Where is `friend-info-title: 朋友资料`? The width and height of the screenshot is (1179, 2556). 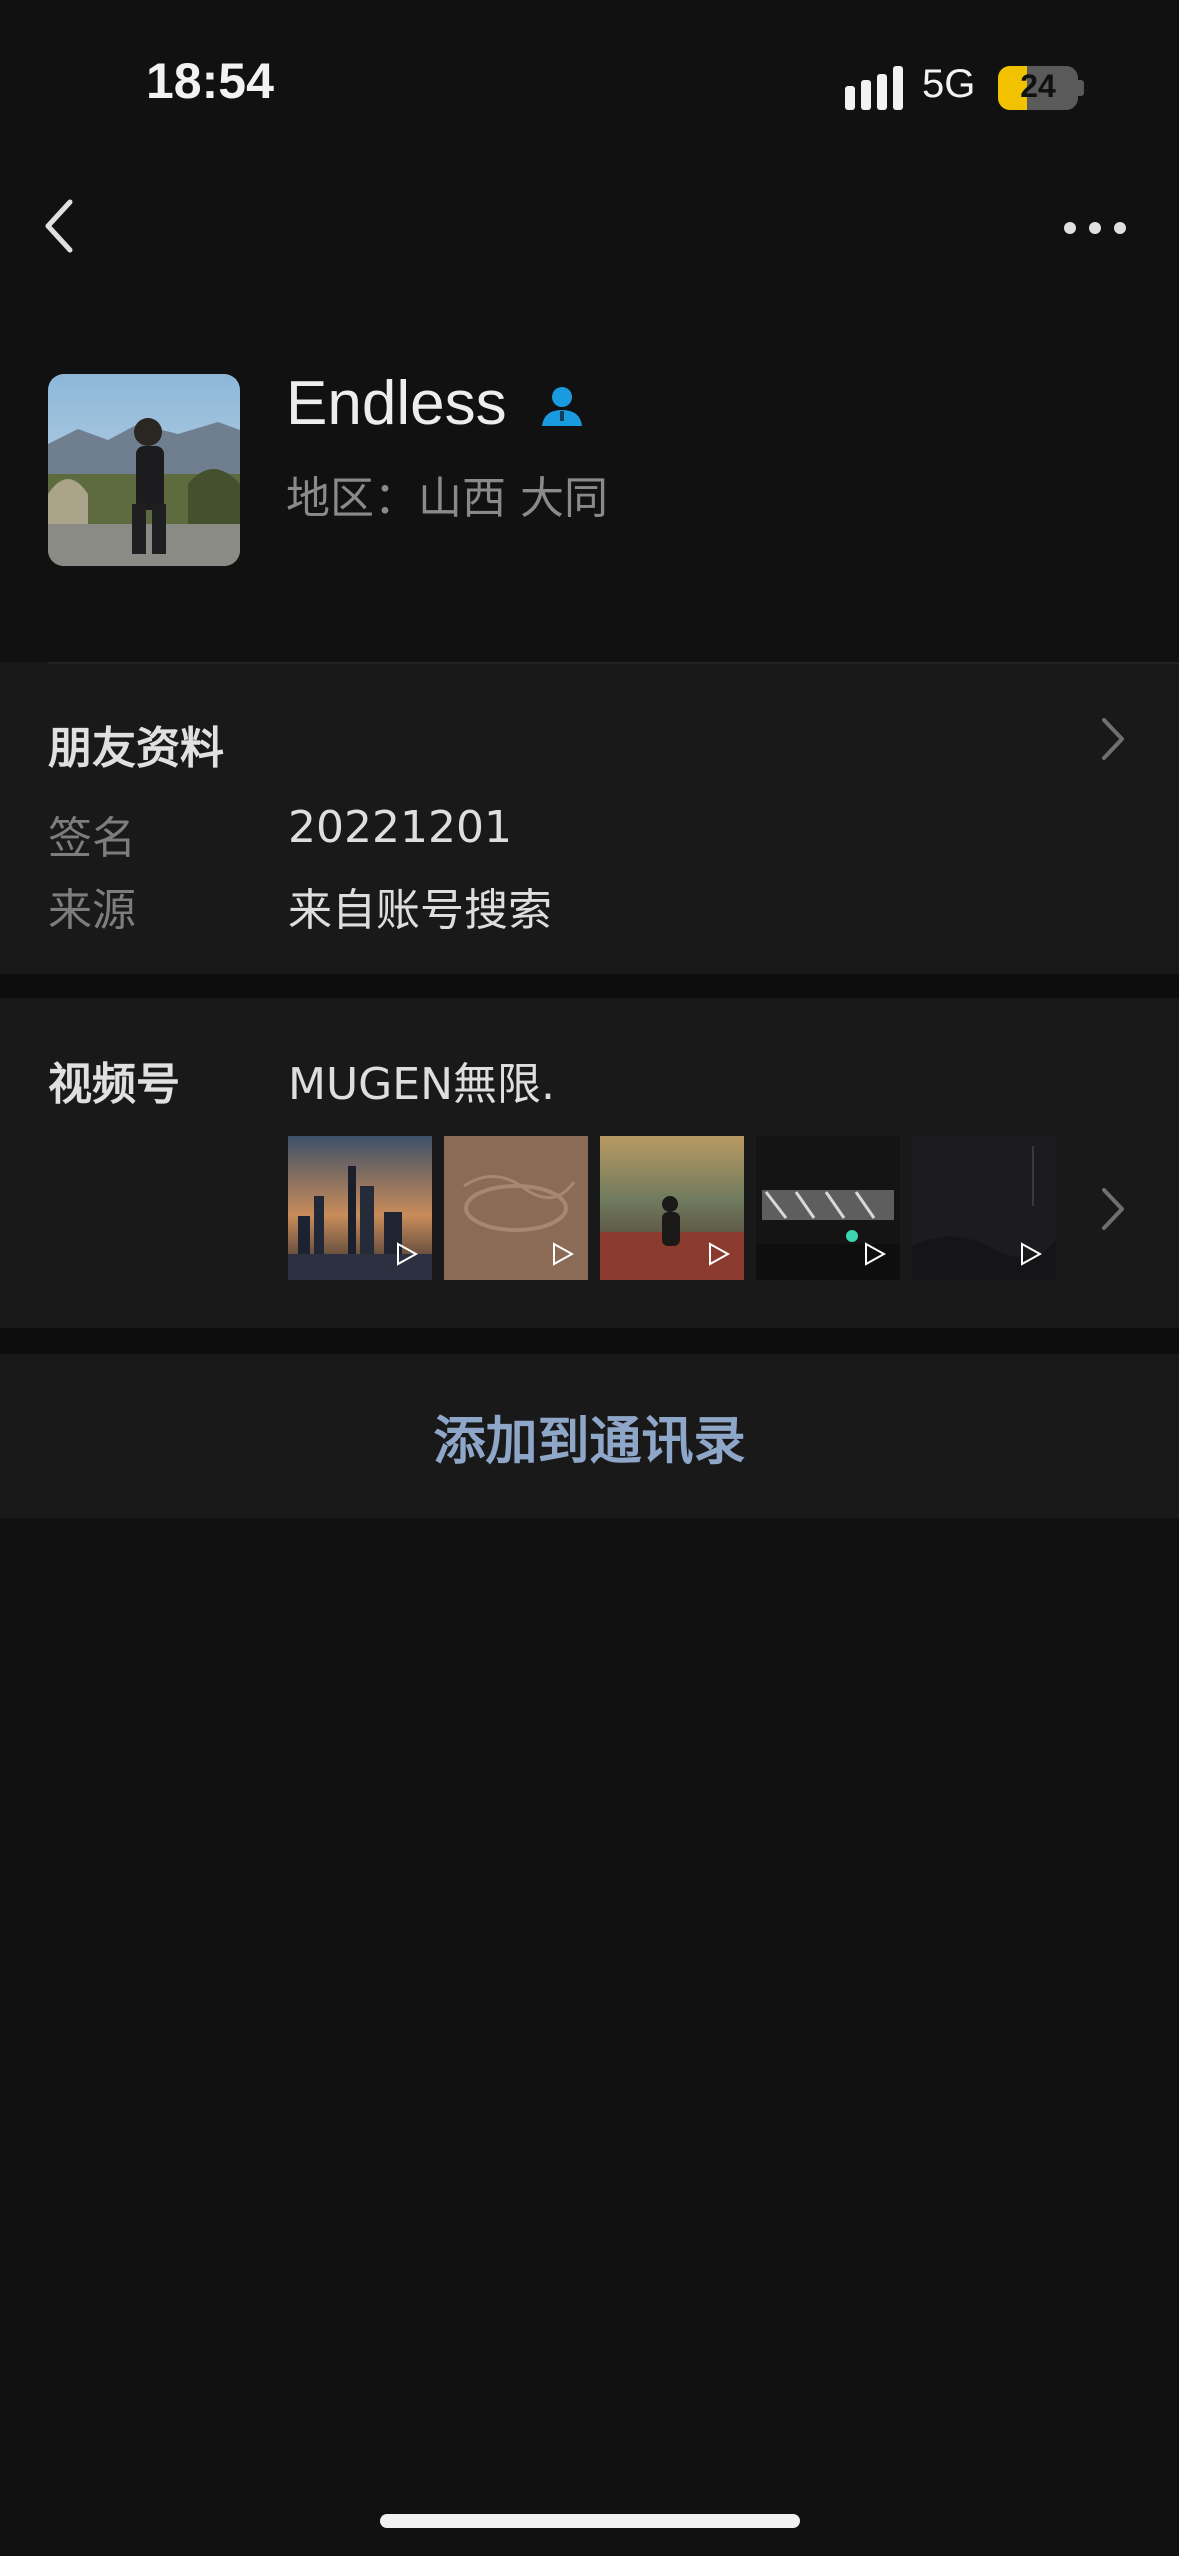 friend-info-title: 朋友资料 is located at coordinates (136, 744).